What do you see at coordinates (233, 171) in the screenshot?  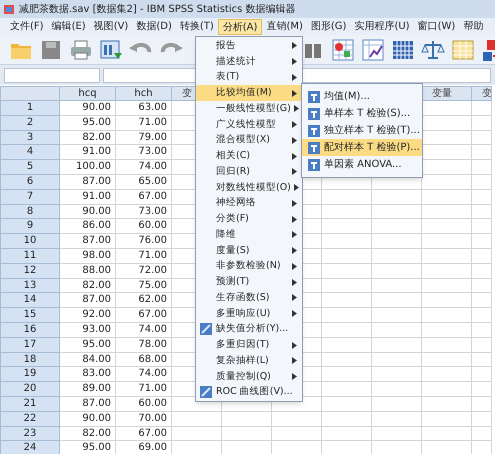 I see `menu-entry-label: 回归(R)` at bounding box center [233, 171].